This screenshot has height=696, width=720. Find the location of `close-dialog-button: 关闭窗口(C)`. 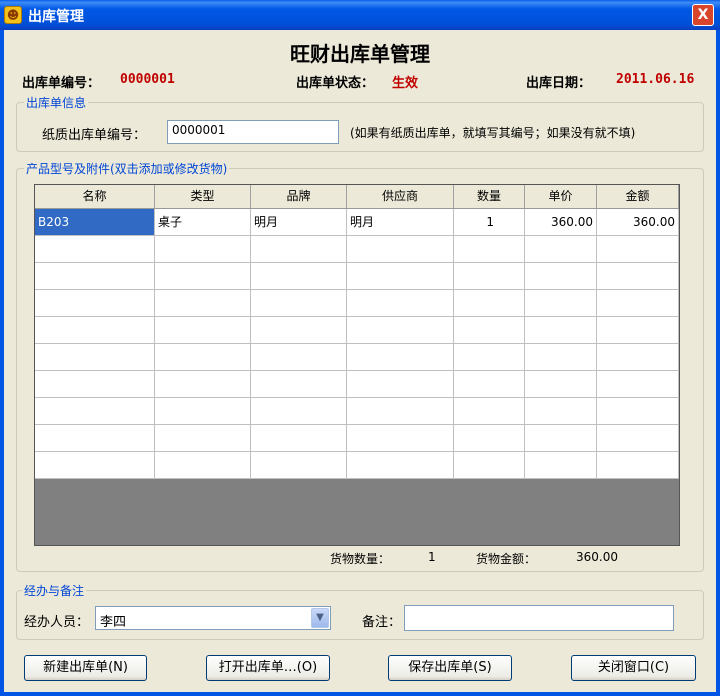

close-dialog-button: 关闭窗口(C) is located at coordinates (633, 668).